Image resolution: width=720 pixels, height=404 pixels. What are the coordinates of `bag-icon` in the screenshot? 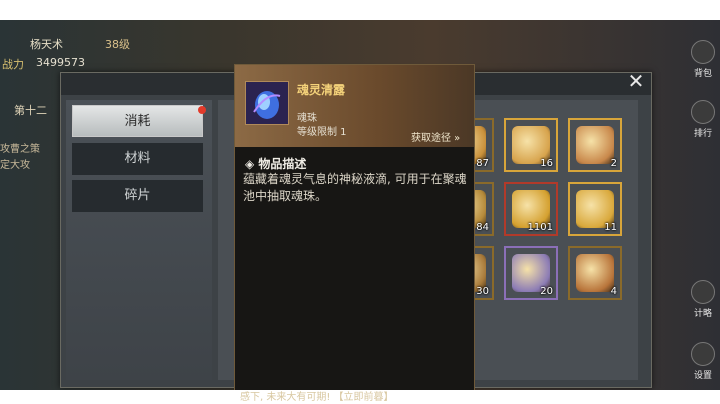 It's located at (703, 52).